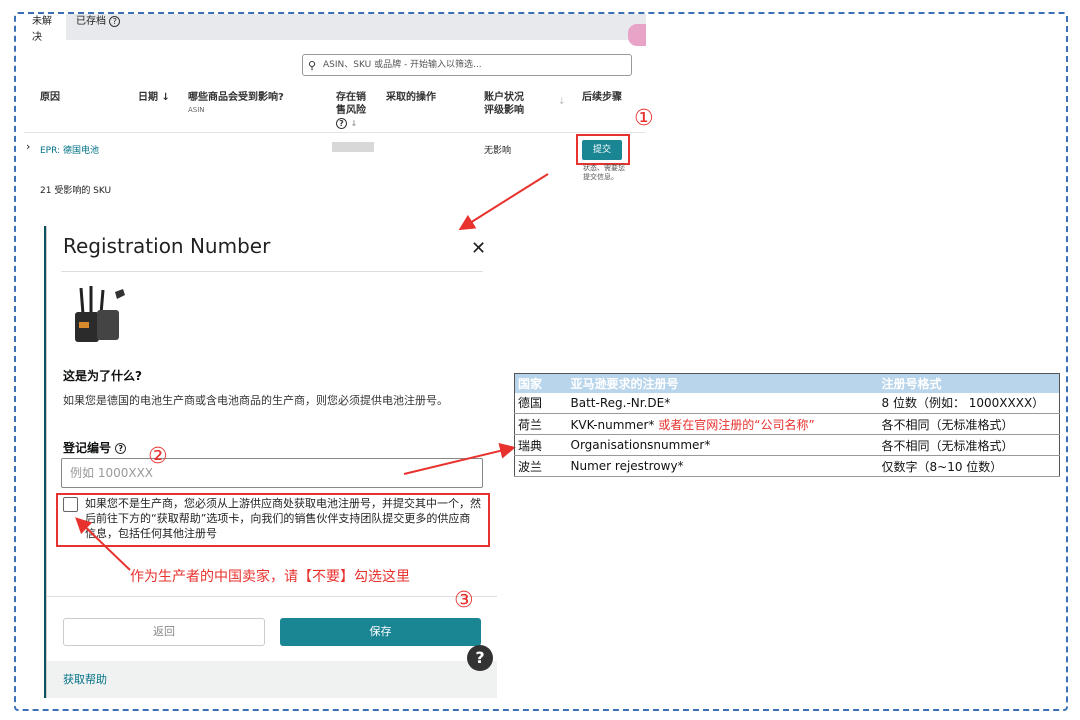  I want to click on country-cell: 波兰, so click(541, 466).